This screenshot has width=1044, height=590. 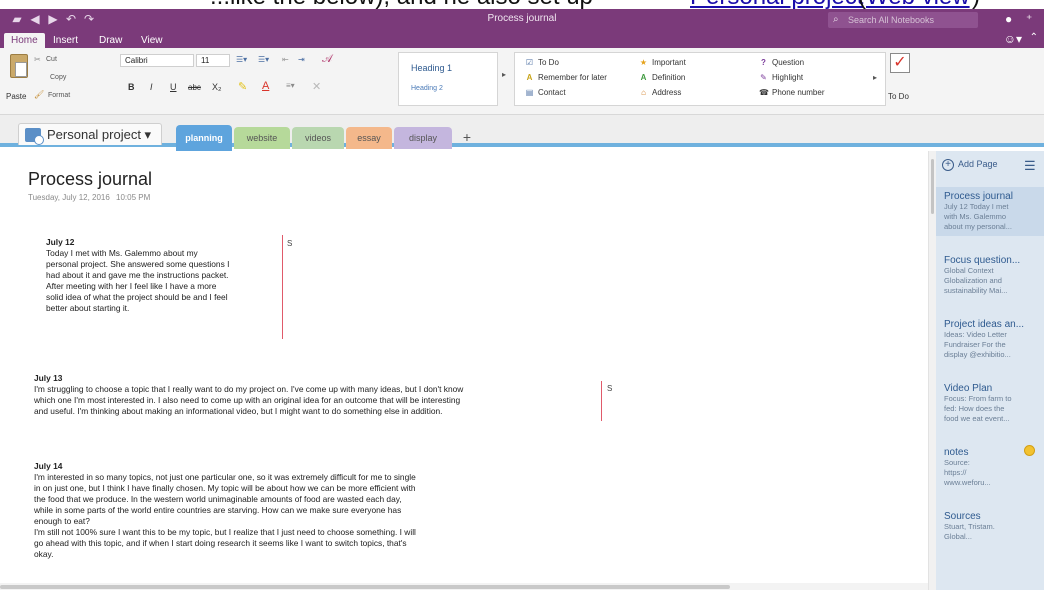 What do you see at coordinates (131, 87) in the screenshot?
I see `bold-button: B` at bounding box center [131, 87].